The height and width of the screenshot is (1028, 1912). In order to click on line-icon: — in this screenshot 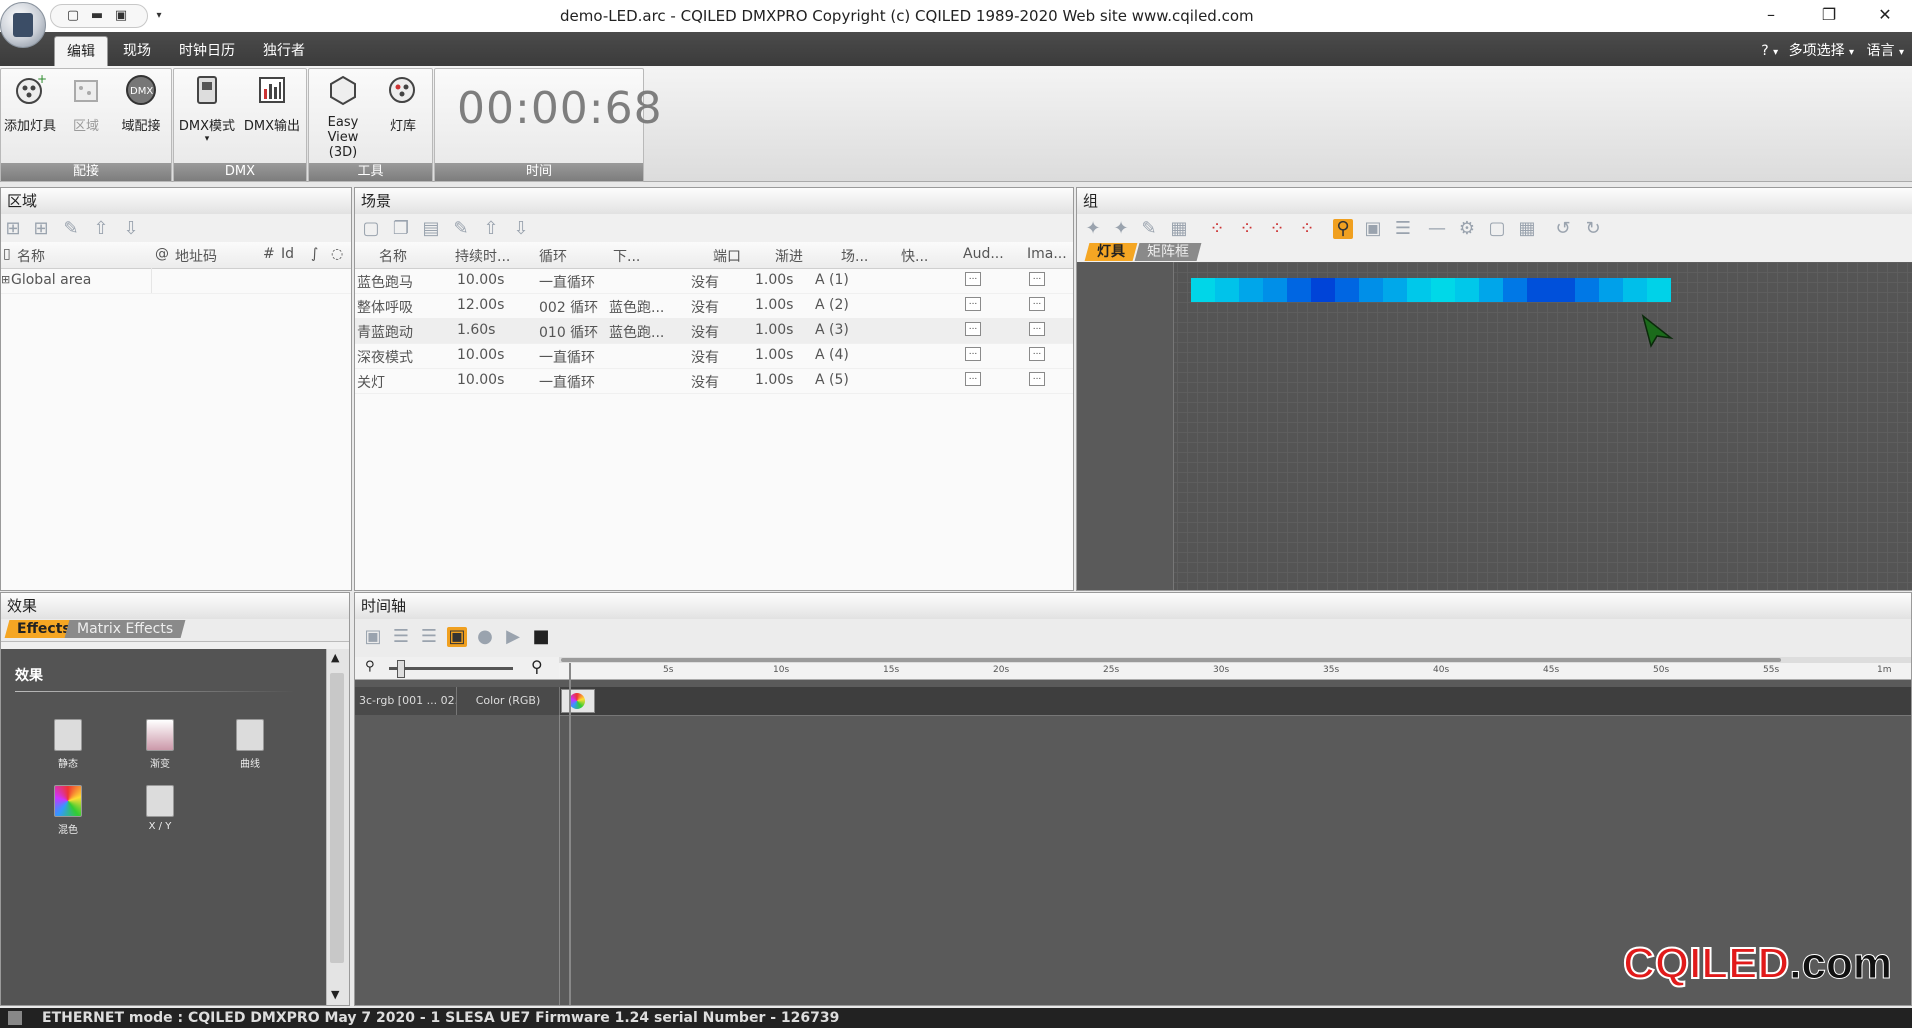, I will do `click(1437, 229)`.